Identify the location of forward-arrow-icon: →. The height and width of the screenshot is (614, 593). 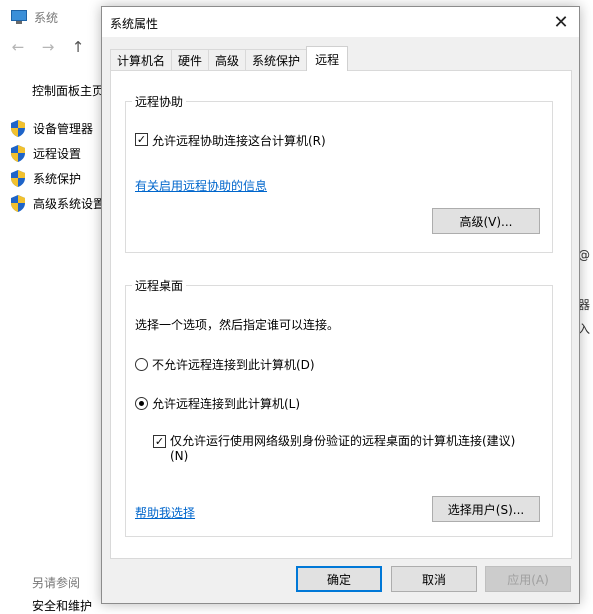
(48, 47).